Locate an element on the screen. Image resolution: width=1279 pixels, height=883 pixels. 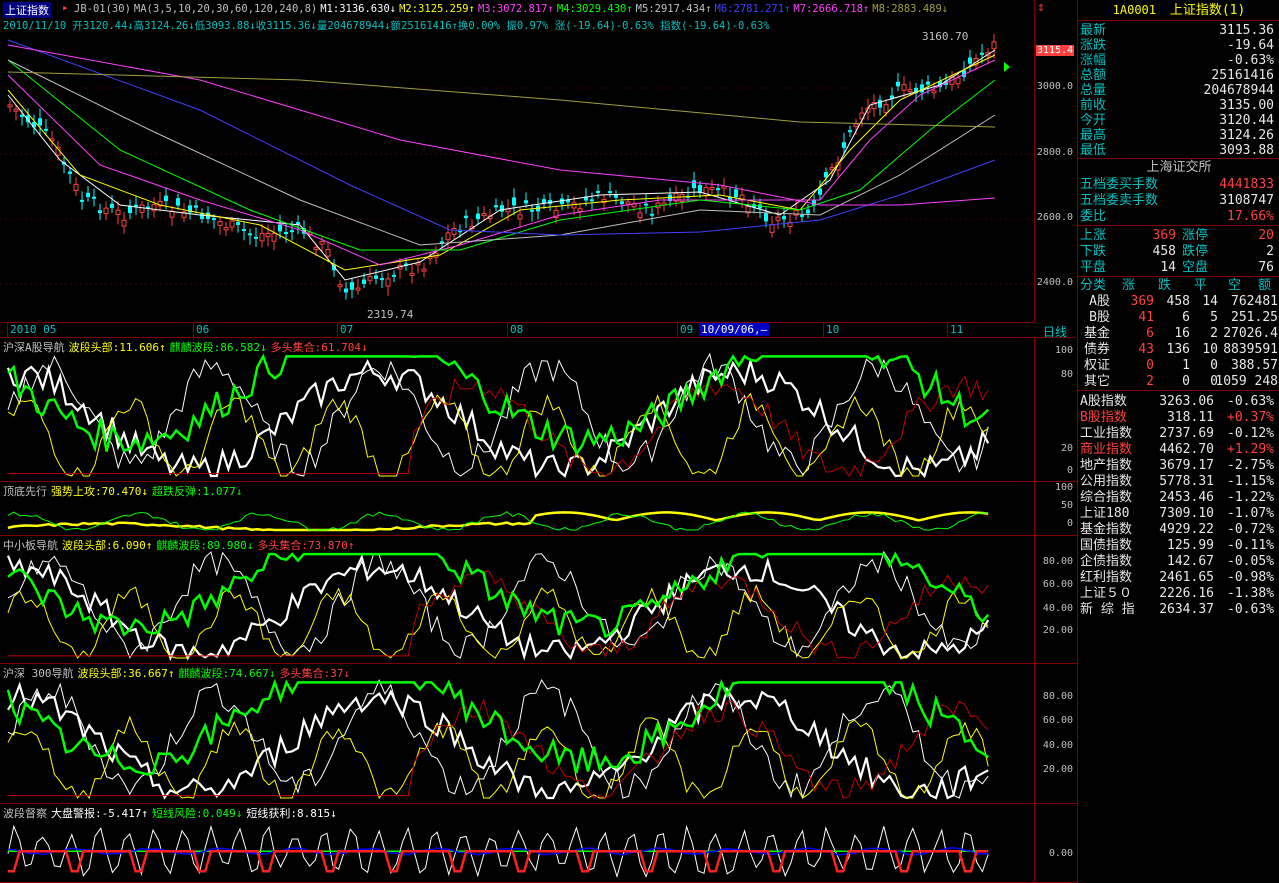
quote-label: 最新 is located at coordinates (1093, 30).